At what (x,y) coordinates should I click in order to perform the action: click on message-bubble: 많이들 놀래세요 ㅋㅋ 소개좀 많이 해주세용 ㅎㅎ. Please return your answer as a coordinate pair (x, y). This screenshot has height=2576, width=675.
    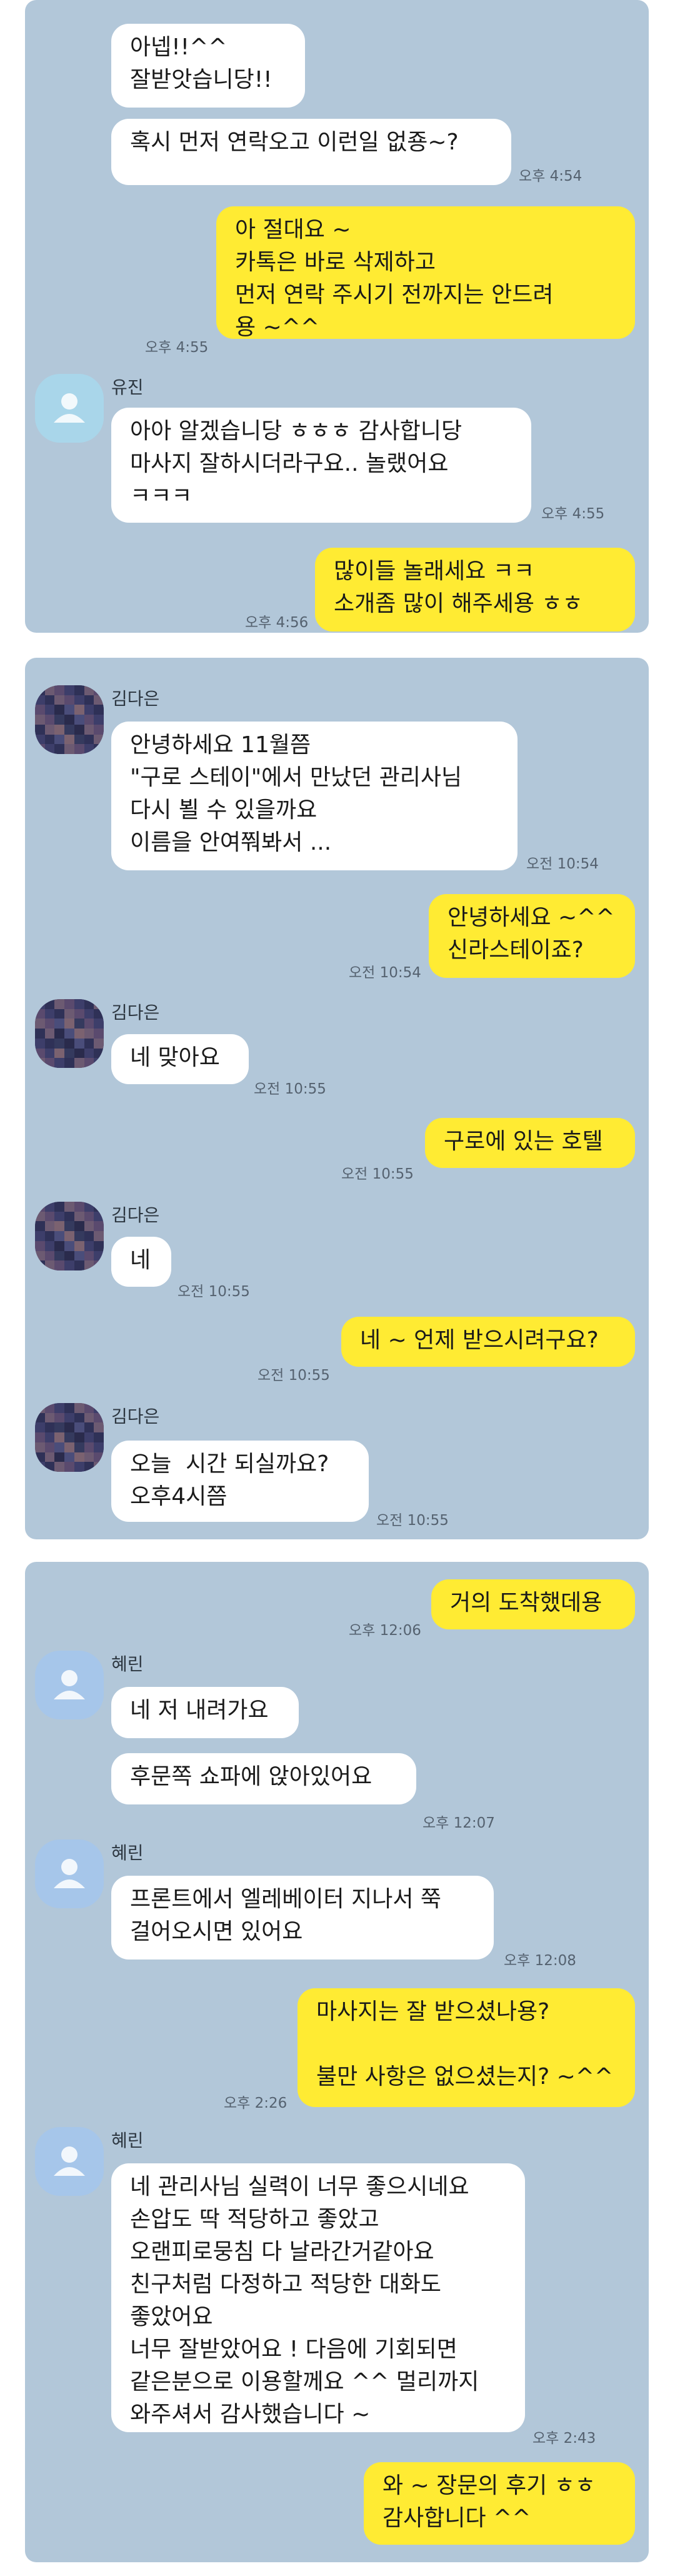
    Looking at the image, I should click on (475, 589).